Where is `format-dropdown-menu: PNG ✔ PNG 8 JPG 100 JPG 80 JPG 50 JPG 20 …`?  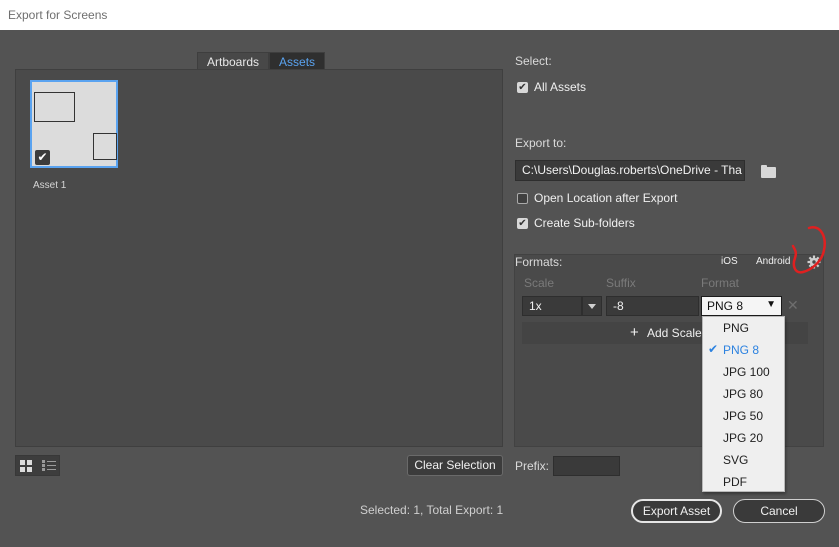 format-dropdown-menu: PNG ✔ PNG 8 JPG 100 JPG 80 JPG 50 JPG 20 … is located at coordinates (743, 404).